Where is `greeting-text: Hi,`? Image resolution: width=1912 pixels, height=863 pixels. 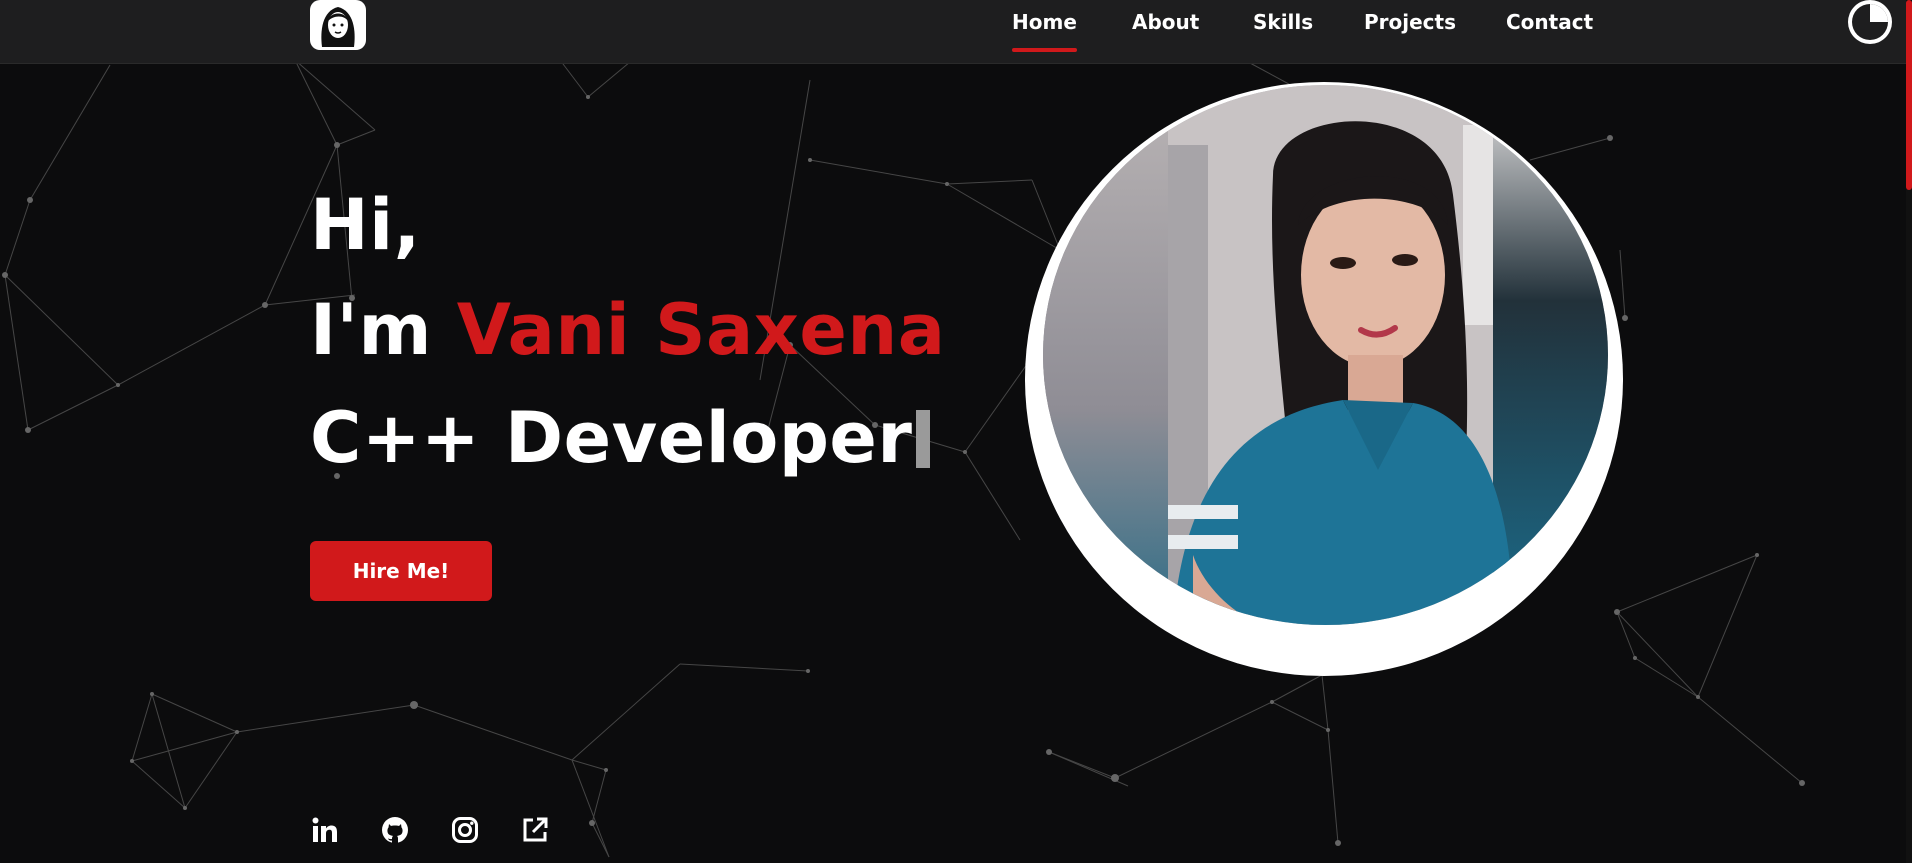
greeting-text: Hi, is located at coordinates (365, 225).